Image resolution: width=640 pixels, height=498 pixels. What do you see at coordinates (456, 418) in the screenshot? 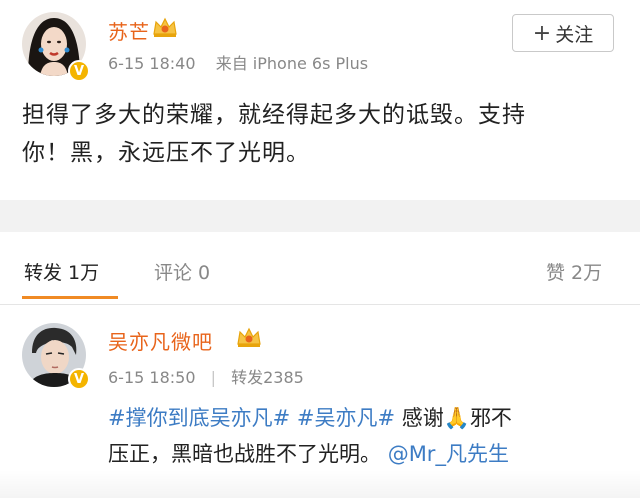
I see `pray-emoji-icon: 🙏` at bounding box center [456, 418].